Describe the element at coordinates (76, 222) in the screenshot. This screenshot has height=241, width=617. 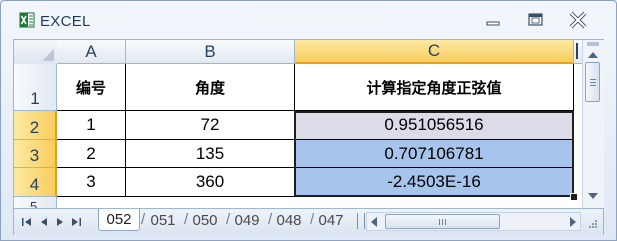
I see `last-sheet-icon` at that location.